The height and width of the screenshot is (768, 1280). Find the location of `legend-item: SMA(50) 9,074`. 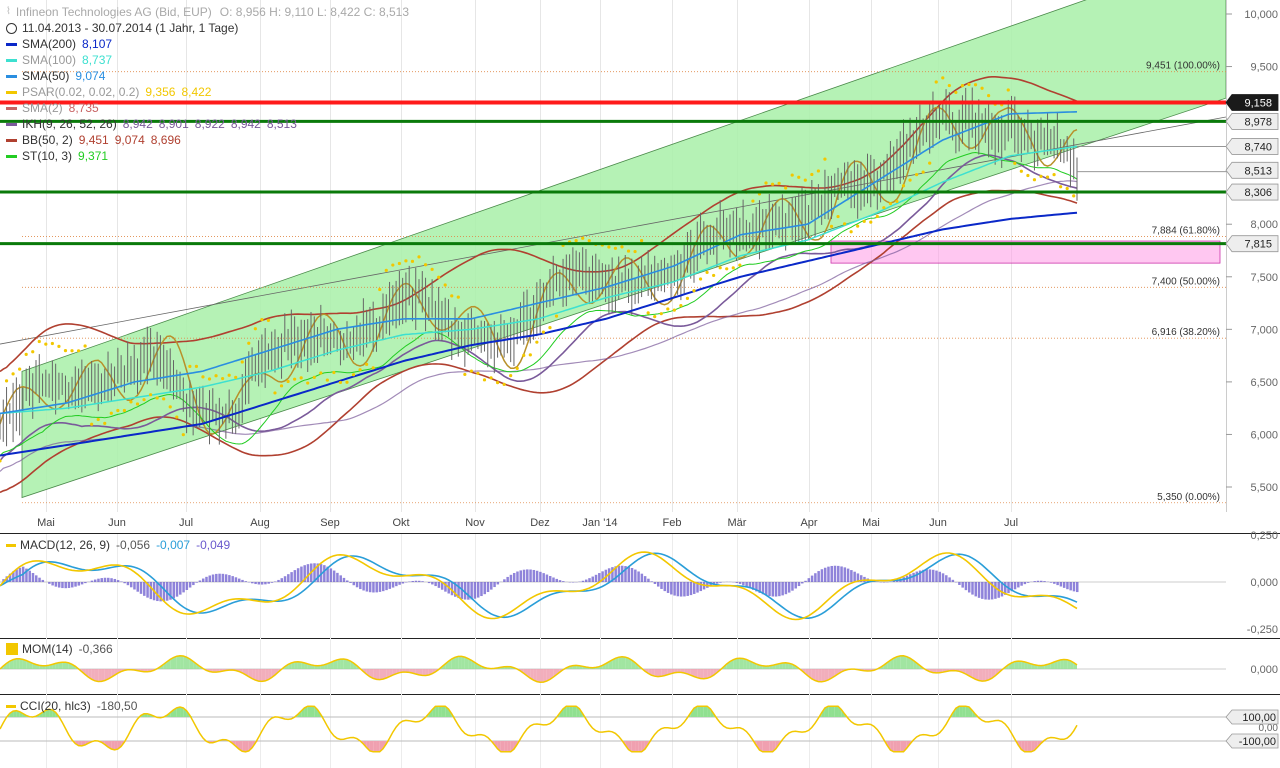

legend-item: SMA(50) 9,074 is located at coordinates (207, 76).